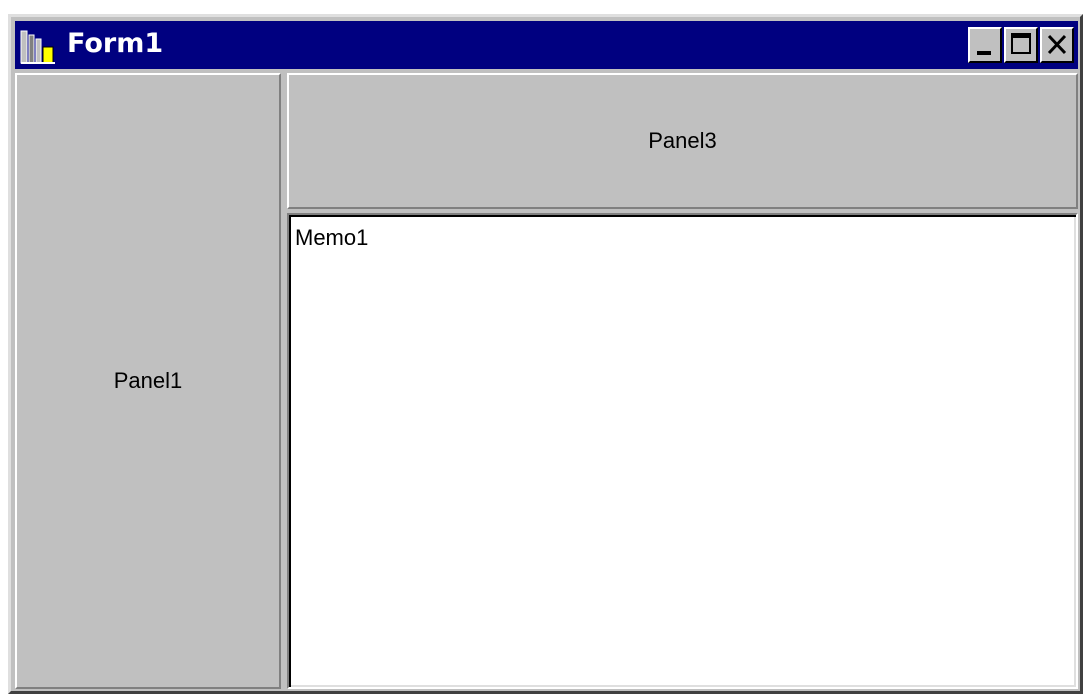 Image resolution: width=1083 pixels, height=694 pixels. Describe the element at coordinates (541, 5) in the screenshot. I see `background-strip` at that location.